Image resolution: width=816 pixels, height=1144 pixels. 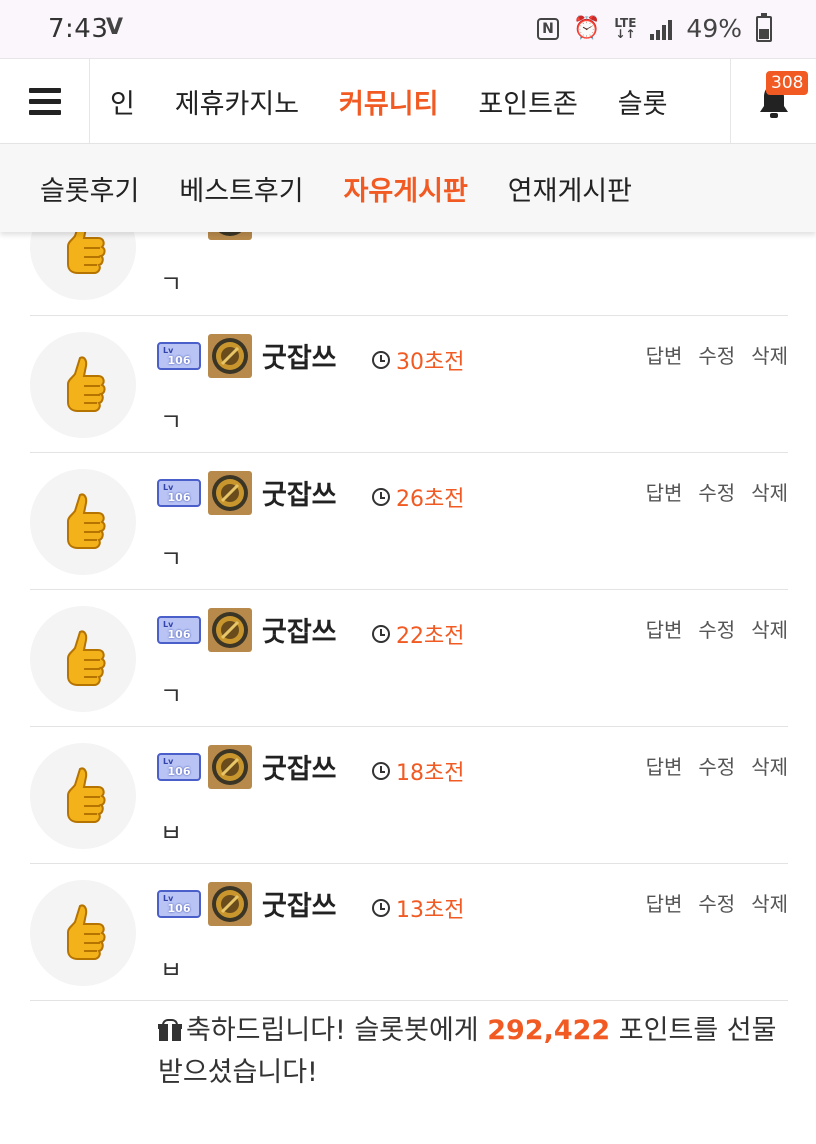 I want to click on nav-item-point-zone: 포인트존, so click(x=527, y=101).